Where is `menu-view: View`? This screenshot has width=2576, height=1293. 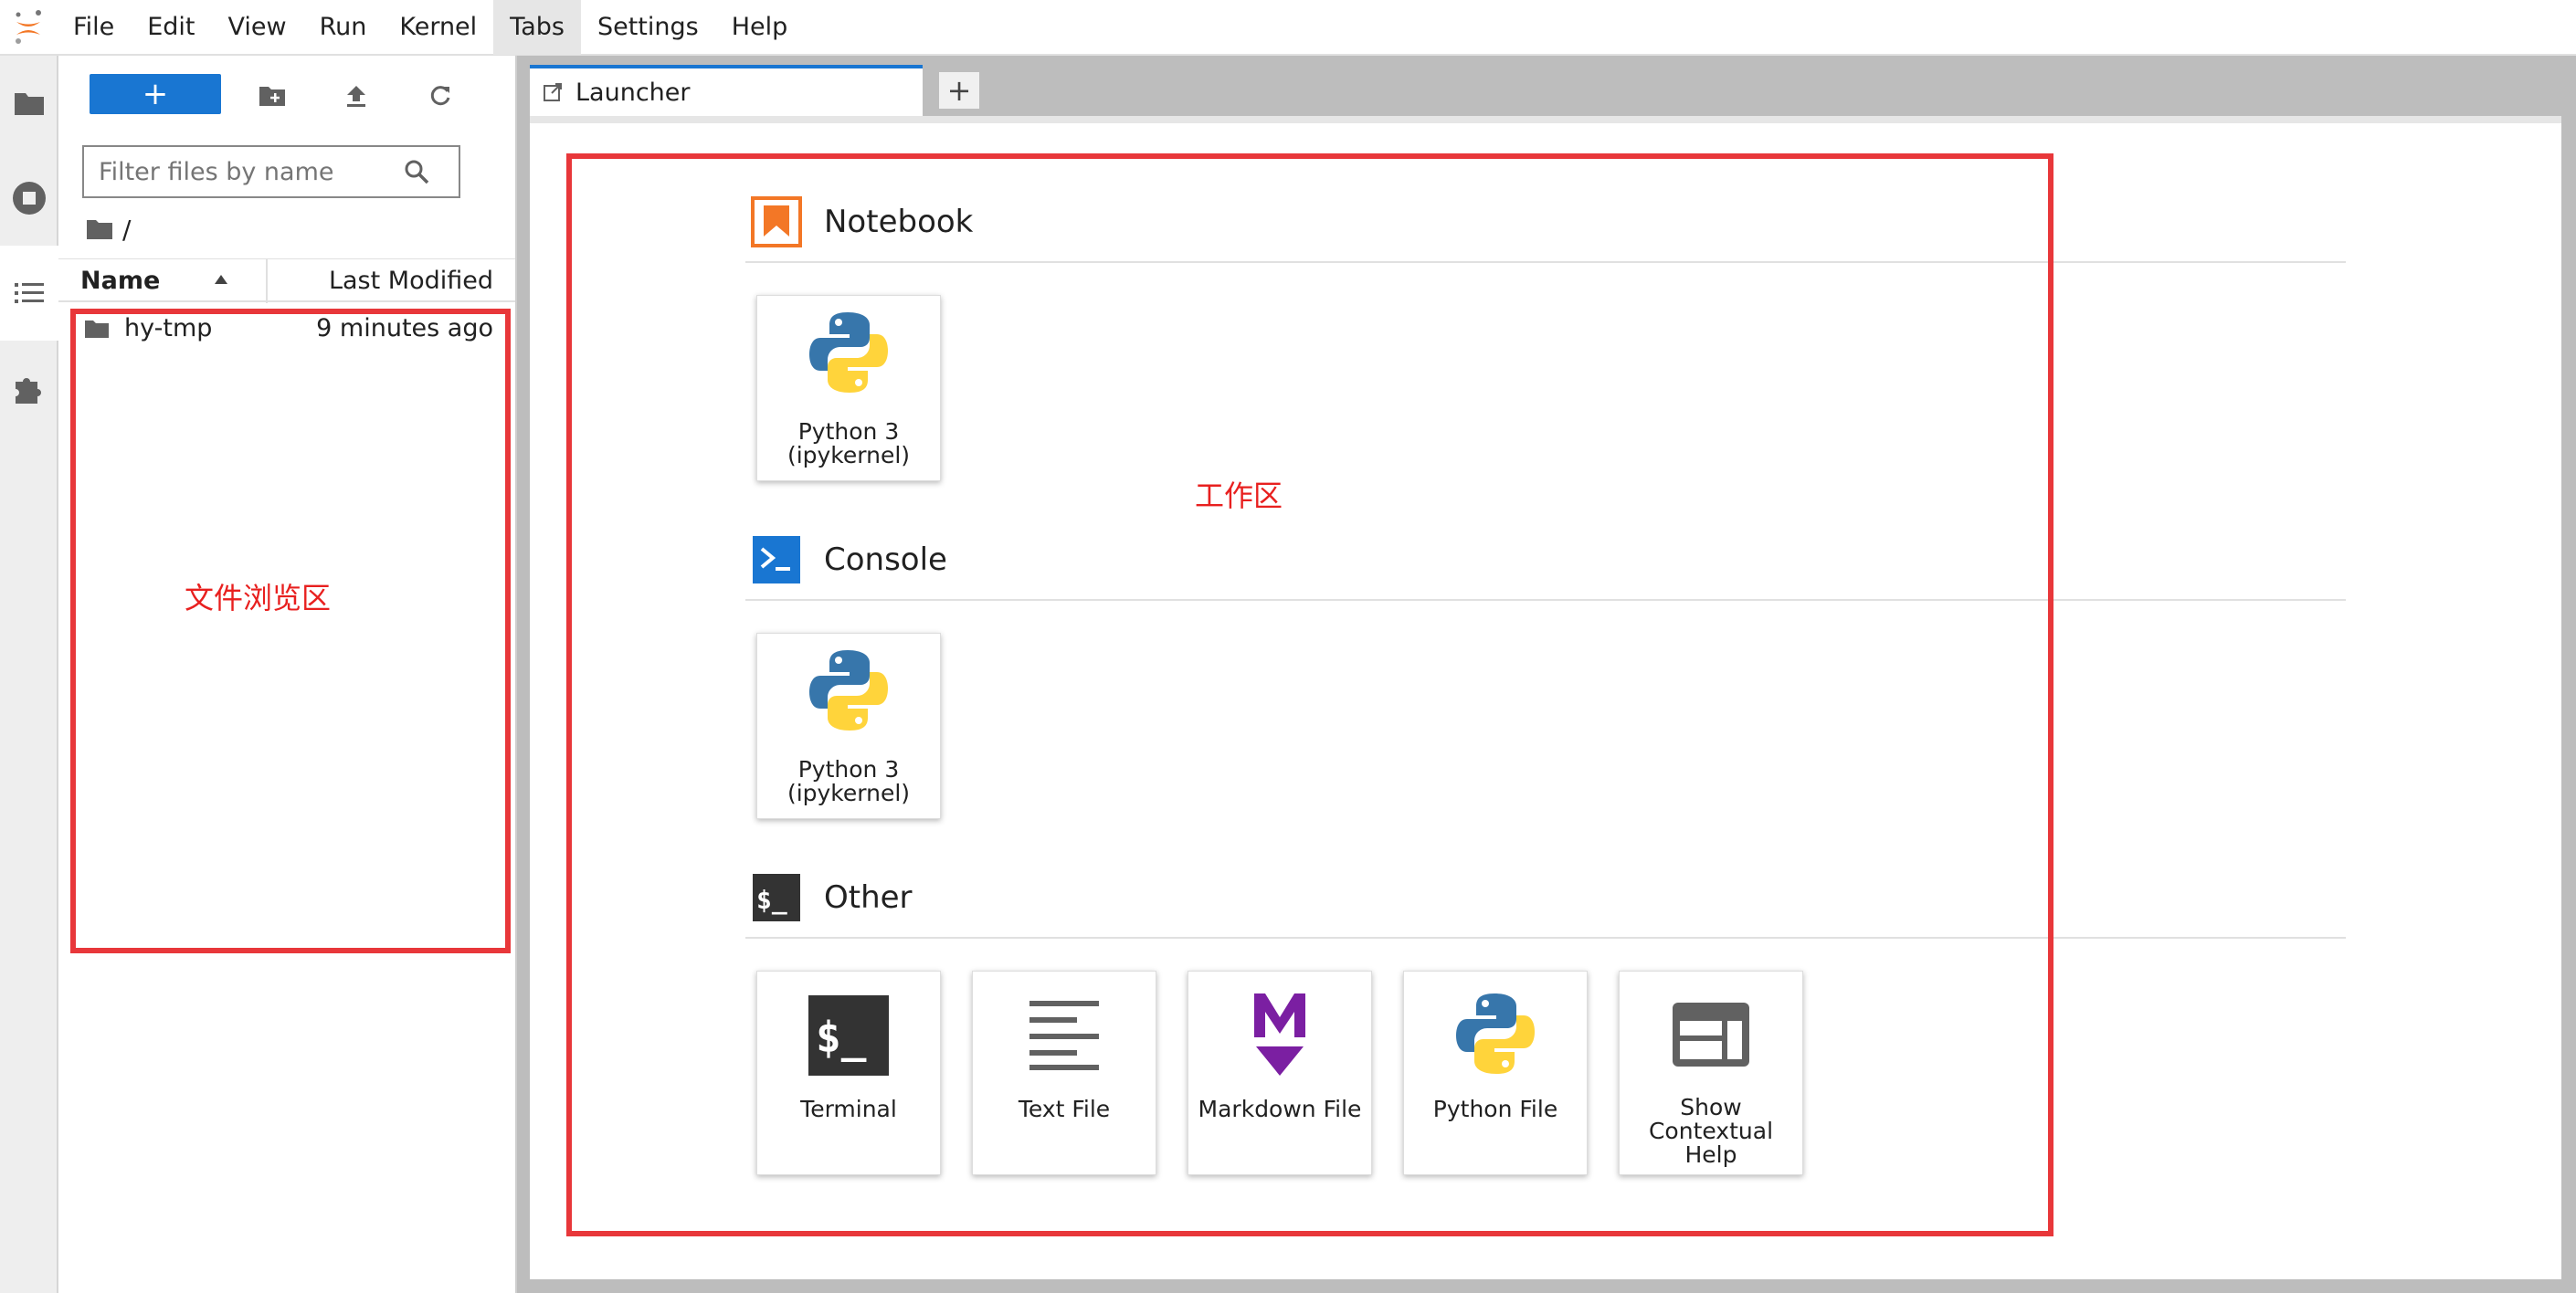 menu-view: View is located at coordinates (256, 27).